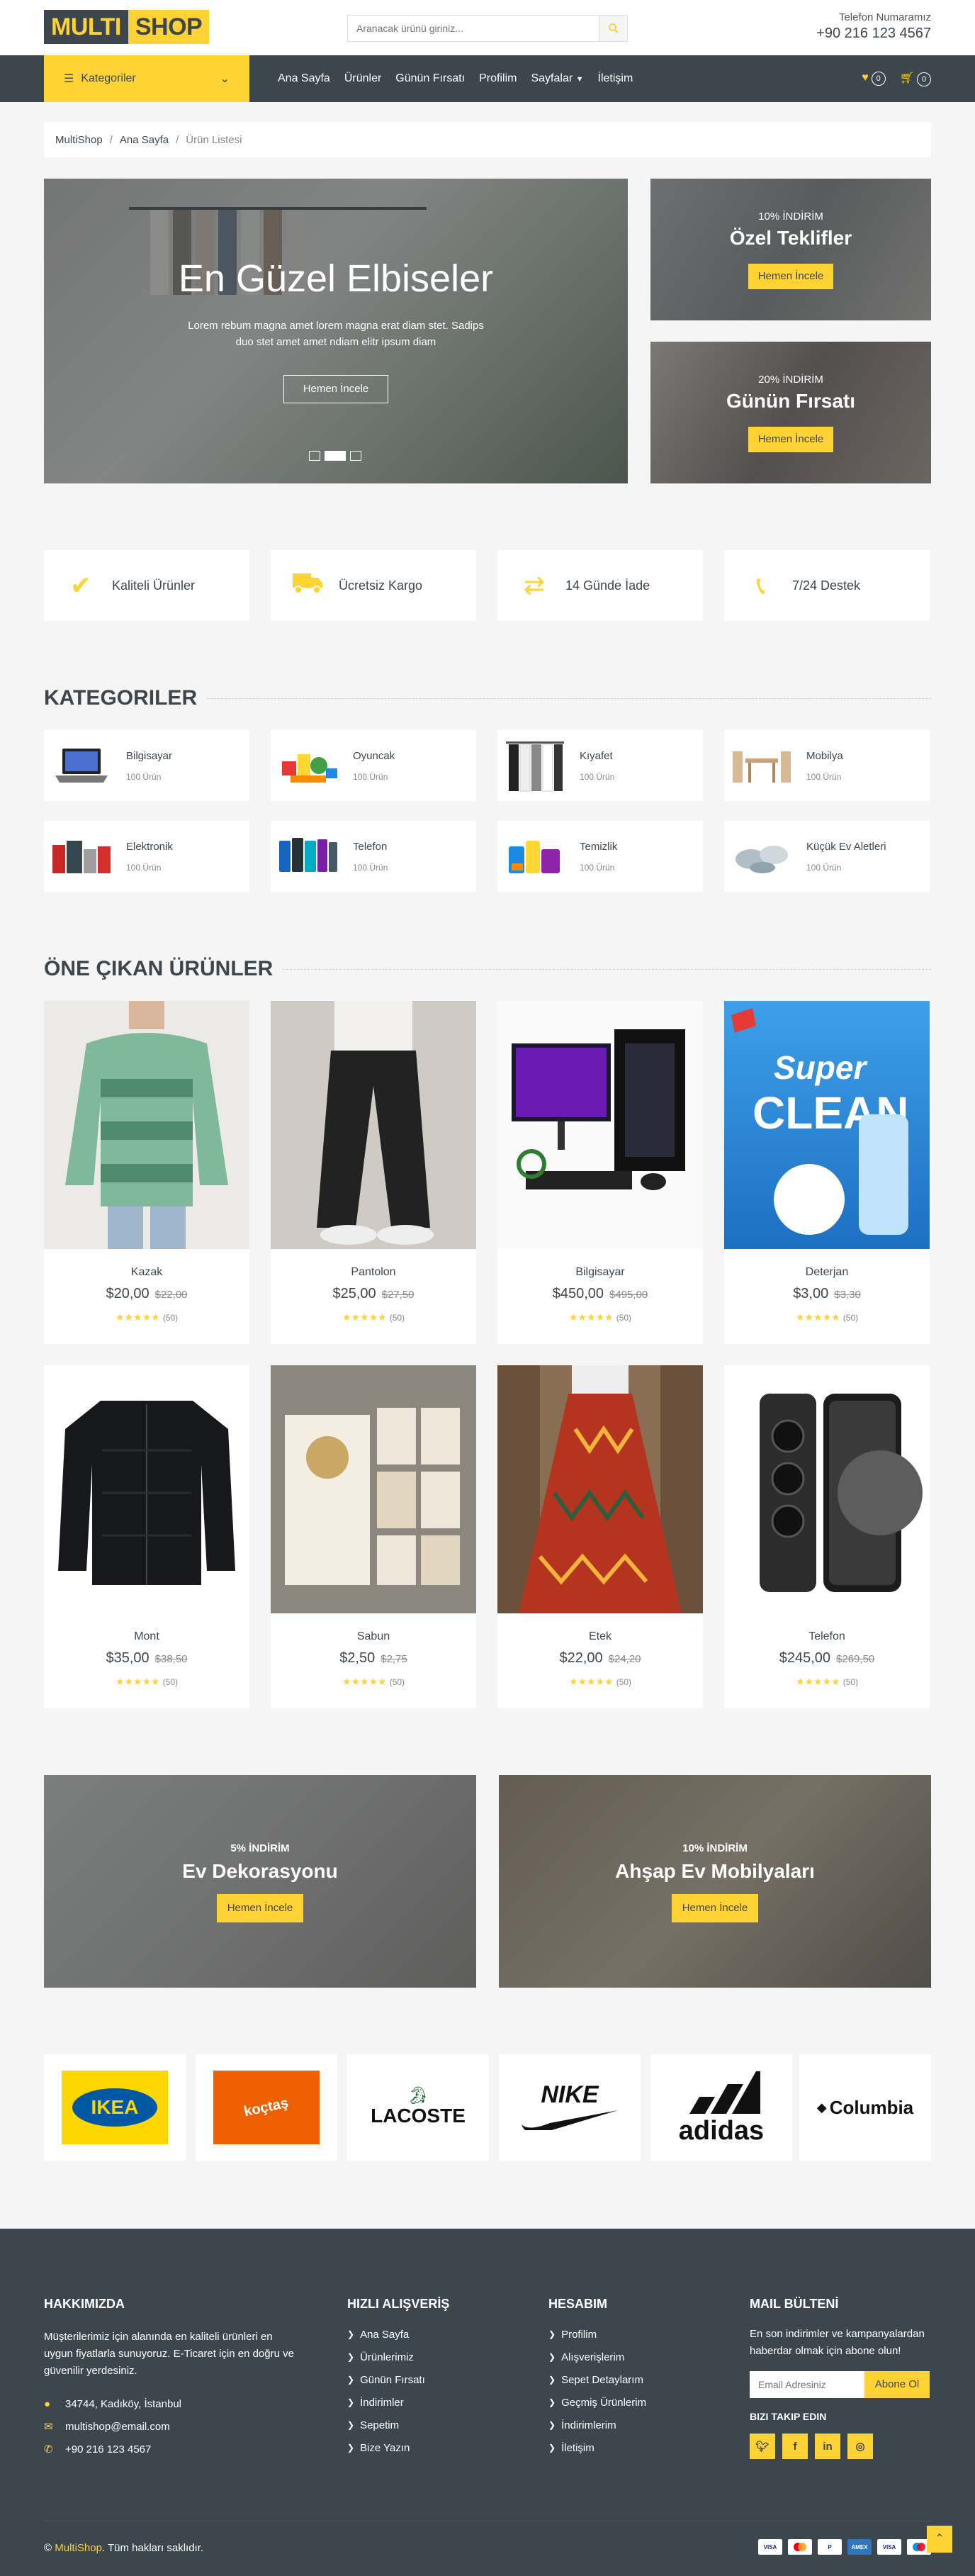 The width and height of the screenshot is (975, 2576). What do you see at coordinates (146, 1272) in the screenshot?
I see `product-name: Kazak` at bounding box center [146, 1272].